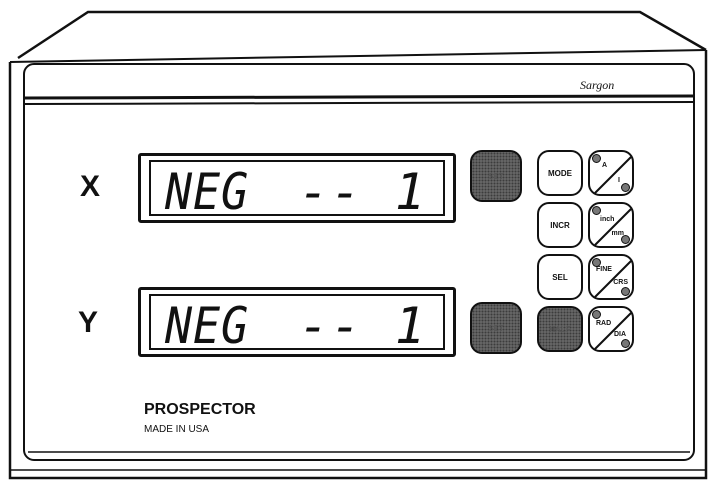 The width and height of the screenshot is (712, 483). I want to click on x-display-window: NEG -- 1, so click(297, 190).